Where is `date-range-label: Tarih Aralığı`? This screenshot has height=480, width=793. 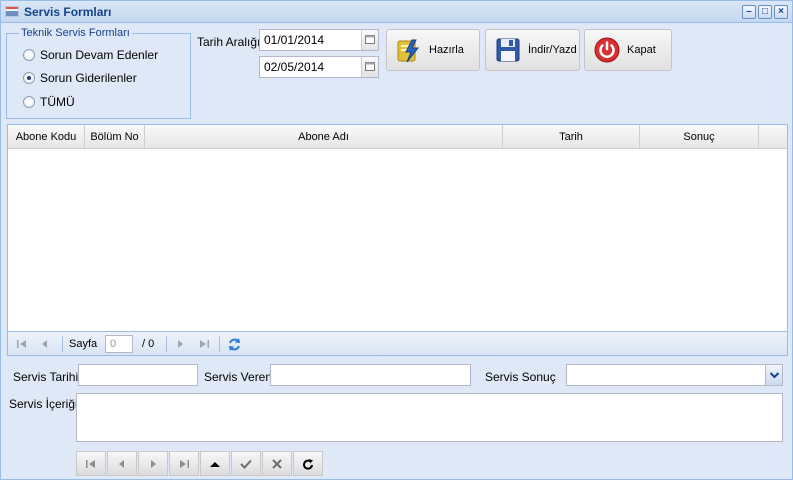
date-range-label: Tarih Aralığı is located at coordinates (229, 42).